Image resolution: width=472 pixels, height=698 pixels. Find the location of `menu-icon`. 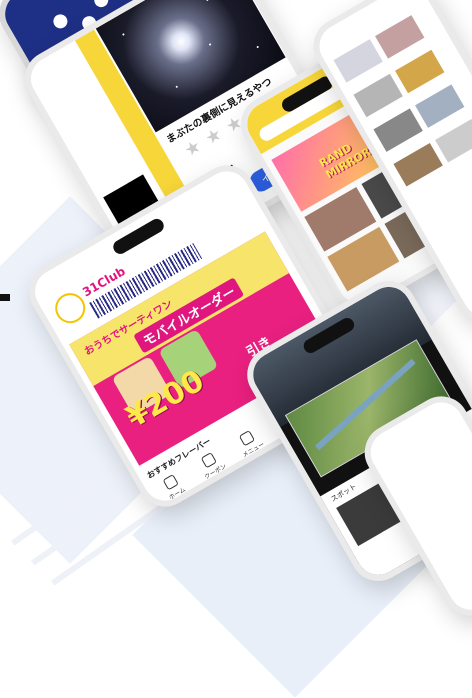

menu-icon is located at coordinates (247, 438).